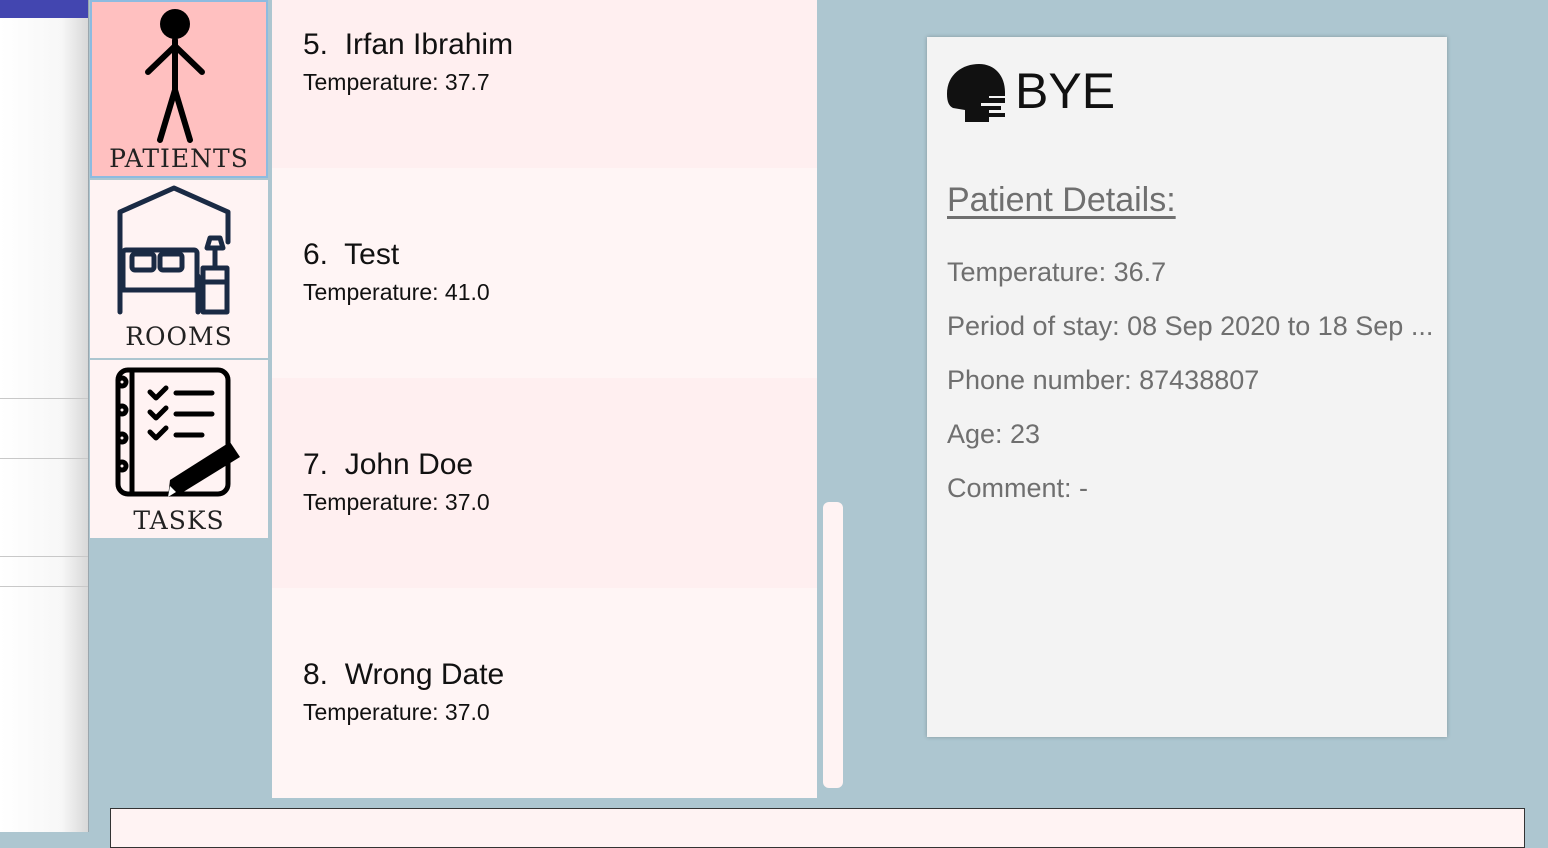  Describe the element at coordinates (1061, 200) in the screenshot. I see `details-heading: Patient Details:` at that location.